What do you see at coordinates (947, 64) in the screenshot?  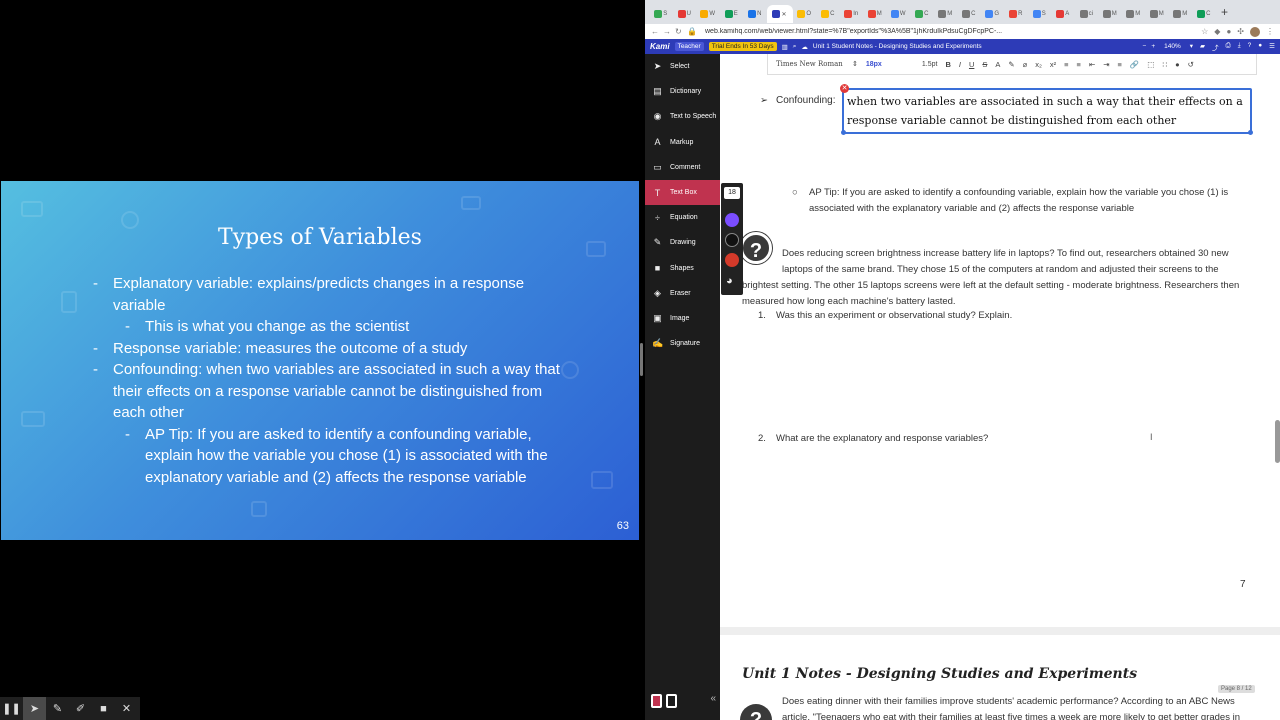 I see `bold-button: B` at bounding box center [947, 64].